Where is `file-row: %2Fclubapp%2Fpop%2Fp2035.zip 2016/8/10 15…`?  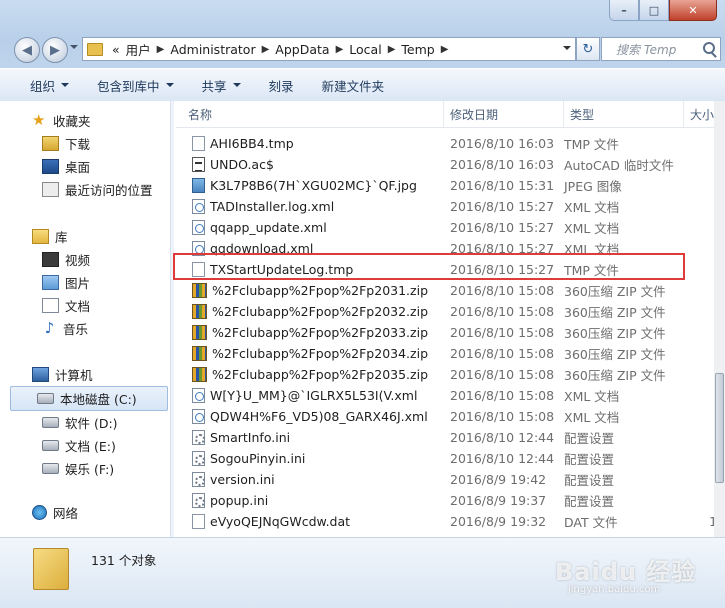
file-row: %2Fclubapp%2Fpop%2Fp2035.zip 2016/8/10 15… is located at coordinates (450, 374).